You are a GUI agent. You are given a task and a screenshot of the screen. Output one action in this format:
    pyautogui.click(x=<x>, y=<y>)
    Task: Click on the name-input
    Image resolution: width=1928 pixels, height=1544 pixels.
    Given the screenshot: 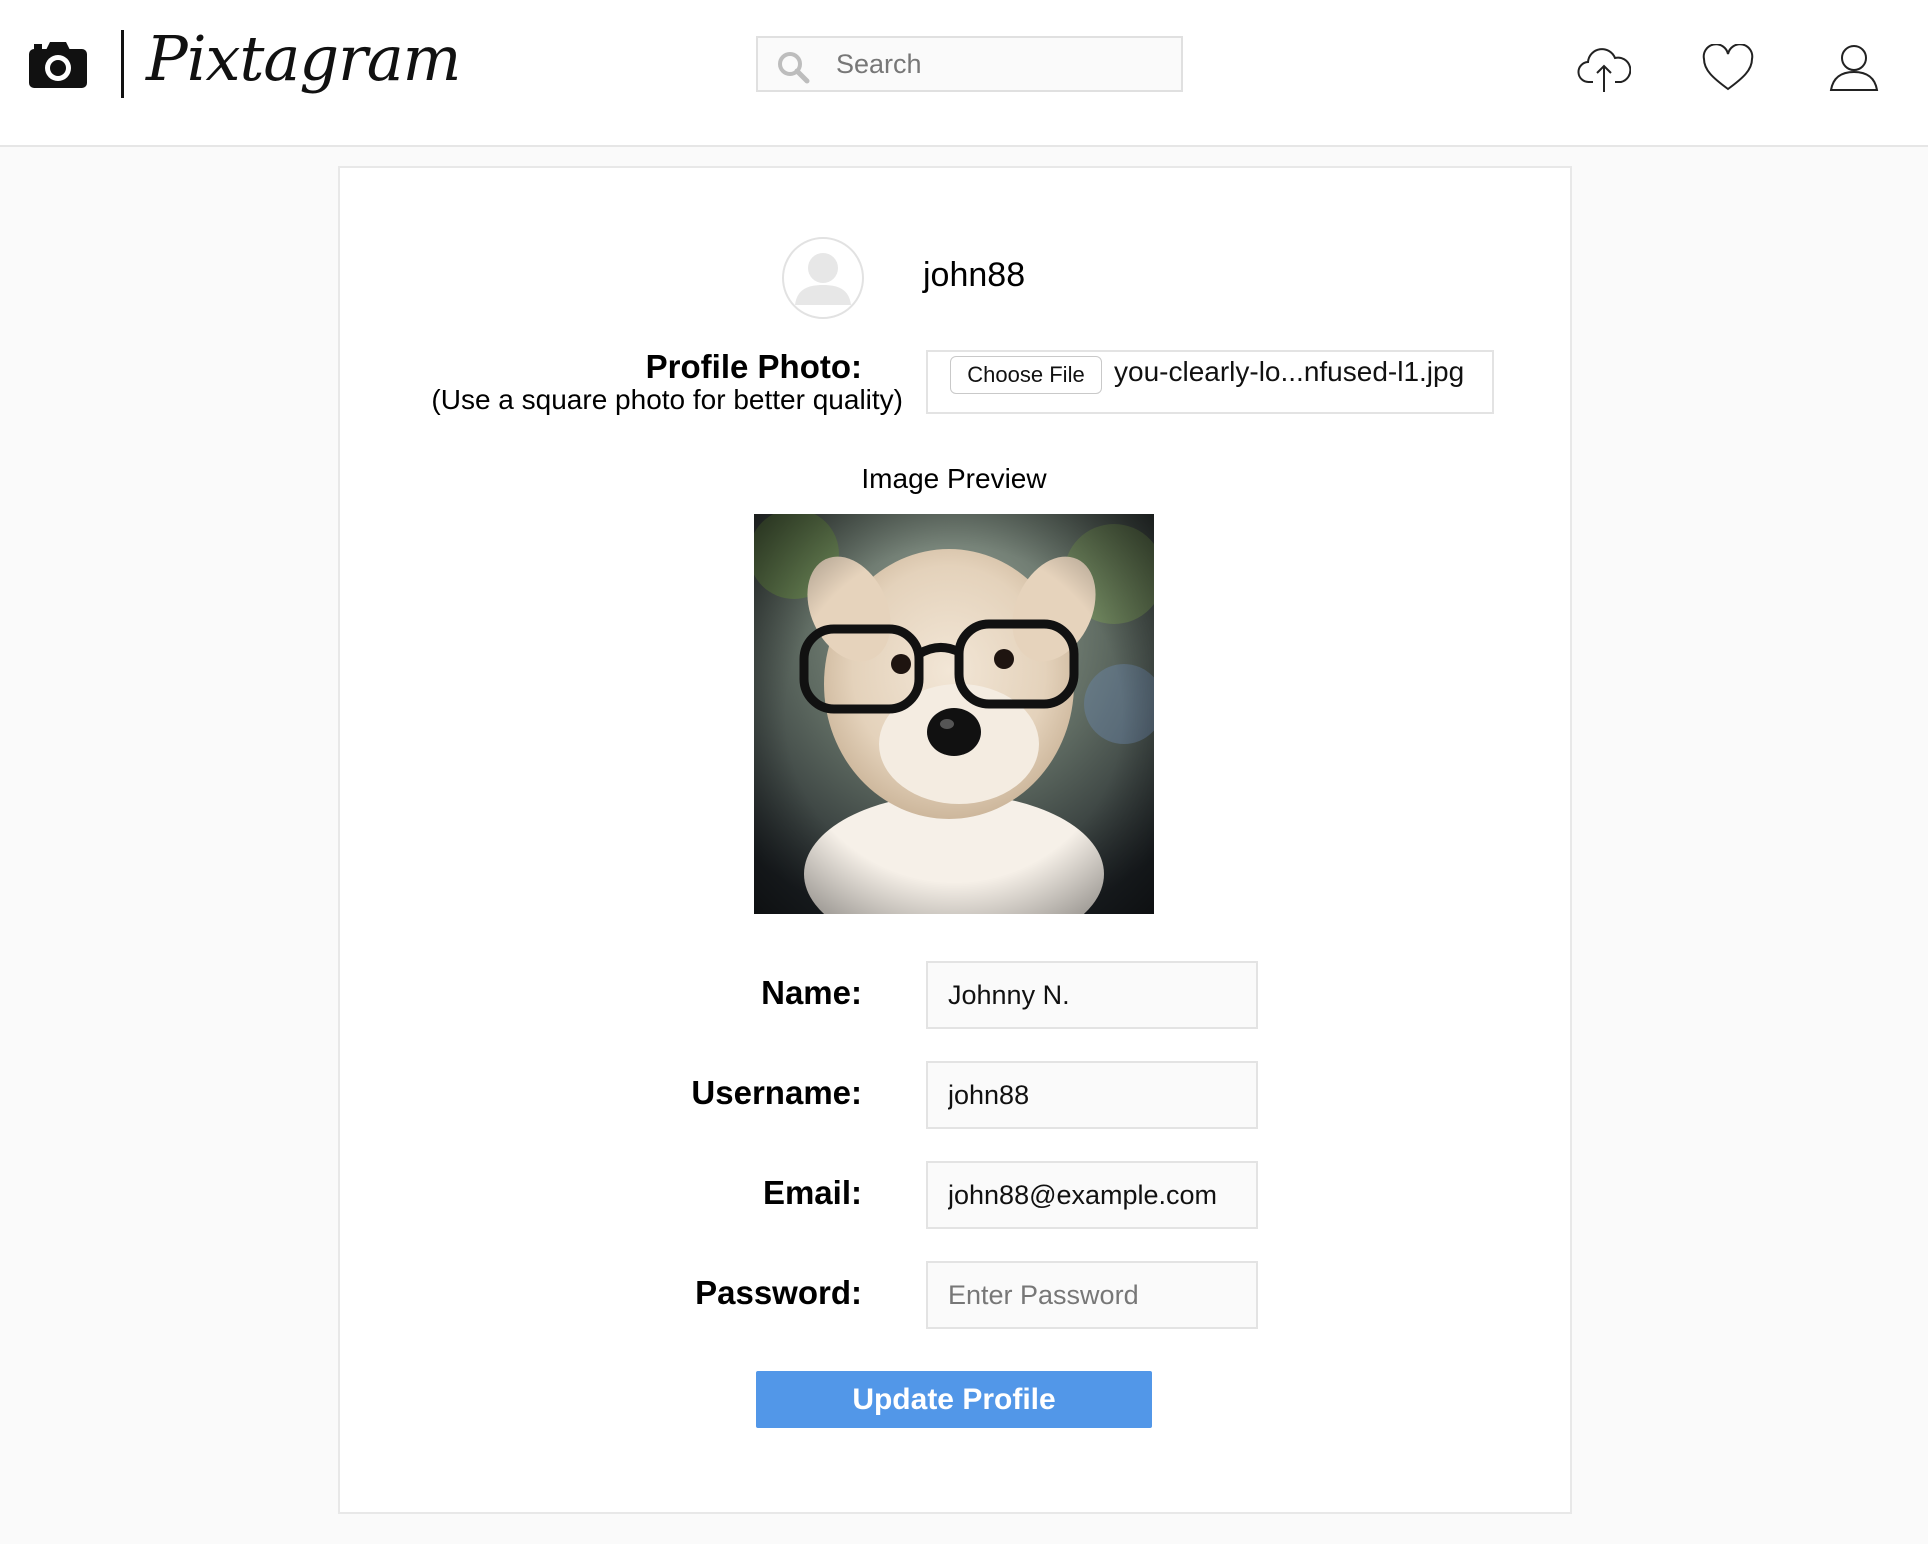 What is the action you would take?
    pyautogui.click(x=1092, y=995)
    